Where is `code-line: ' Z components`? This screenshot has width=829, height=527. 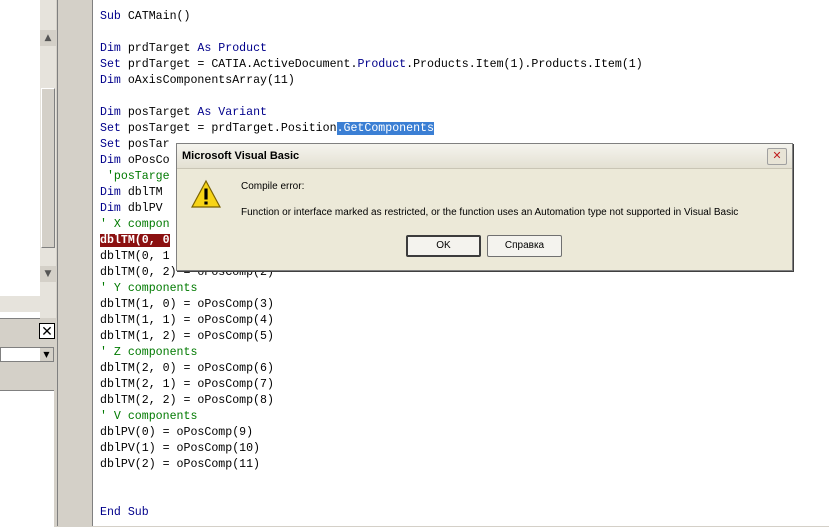
code-line: ' Z components is located at coordinates (371, 353).